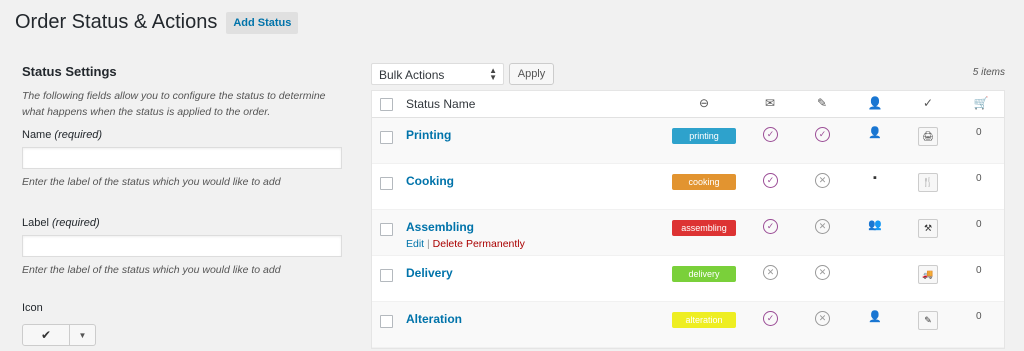  Describe the element at coordinates (440, 227) in the screenshot. I see `status-name-link: Assembling` at that location.